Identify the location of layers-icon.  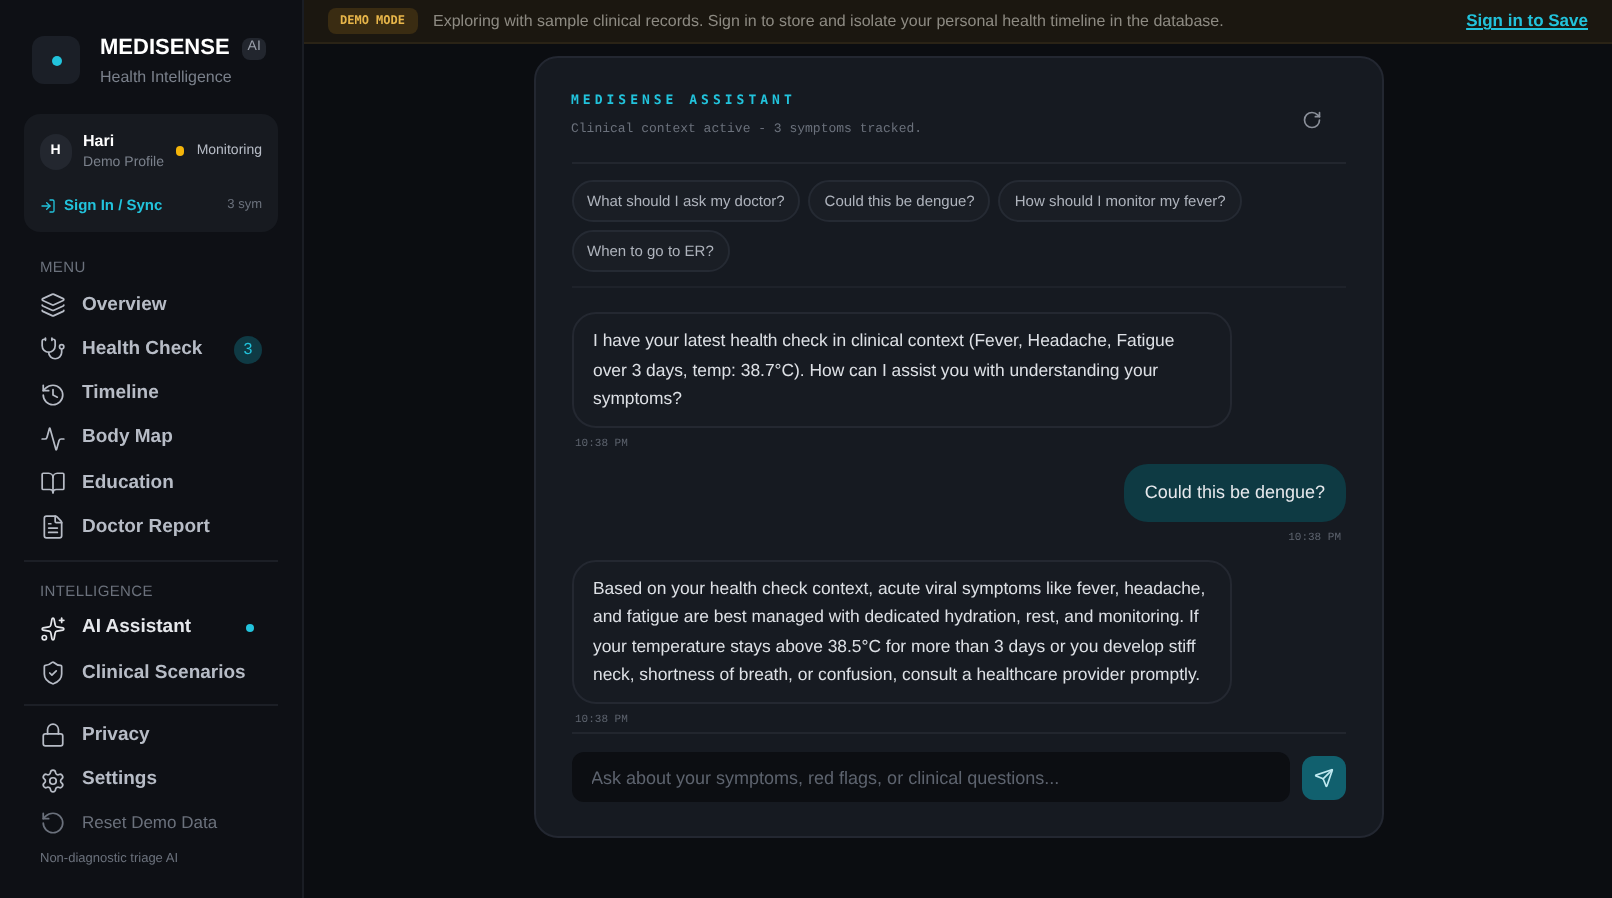
(53, 305).